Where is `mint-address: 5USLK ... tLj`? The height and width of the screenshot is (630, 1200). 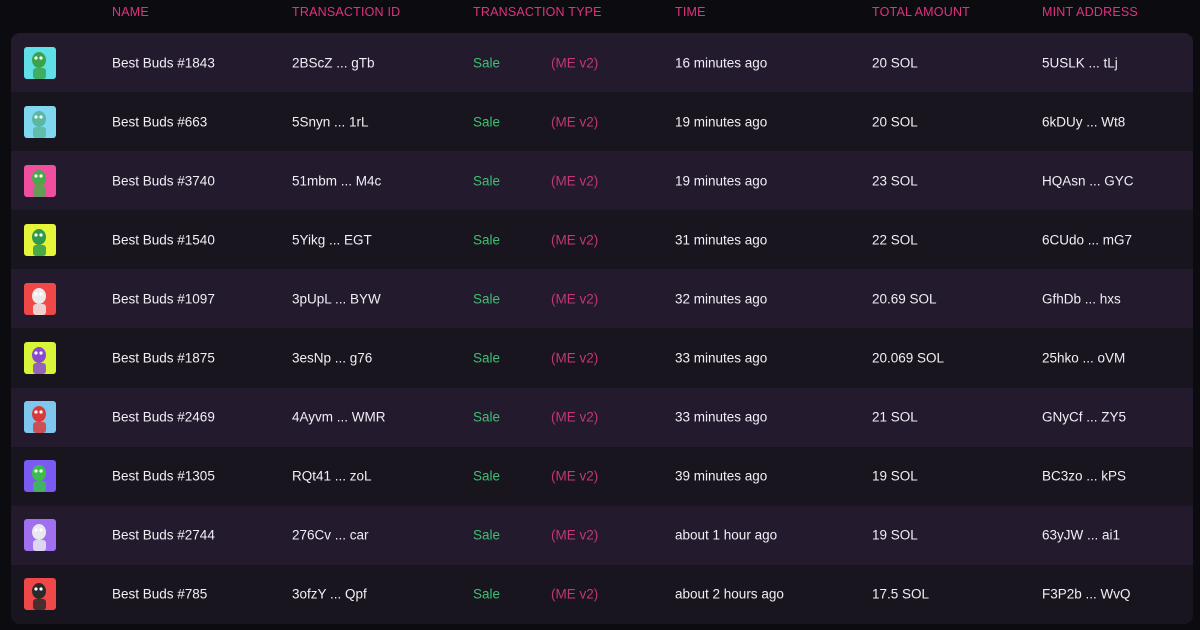 mint-address: 5USLK ... tLj is located at coordinates (1080, 62).